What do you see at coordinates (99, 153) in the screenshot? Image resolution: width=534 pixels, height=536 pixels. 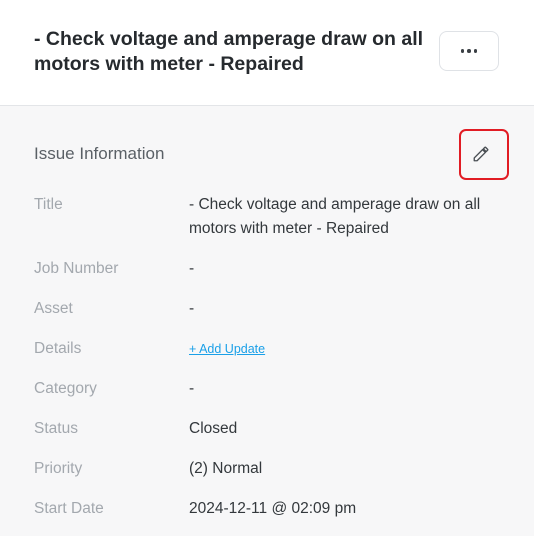 I see `section-title: Issue Information` at bounding box center [99, 153].